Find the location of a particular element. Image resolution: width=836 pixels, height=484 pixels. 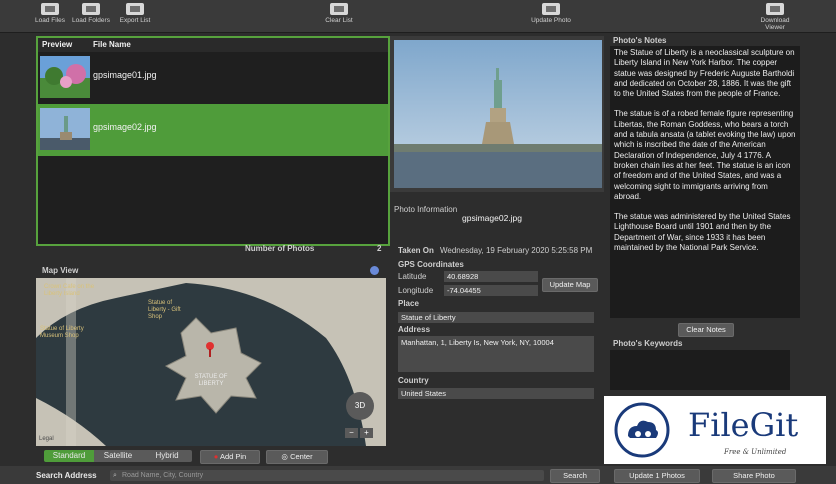

mode-label: Hybrid is located at coordinates (167, 455).